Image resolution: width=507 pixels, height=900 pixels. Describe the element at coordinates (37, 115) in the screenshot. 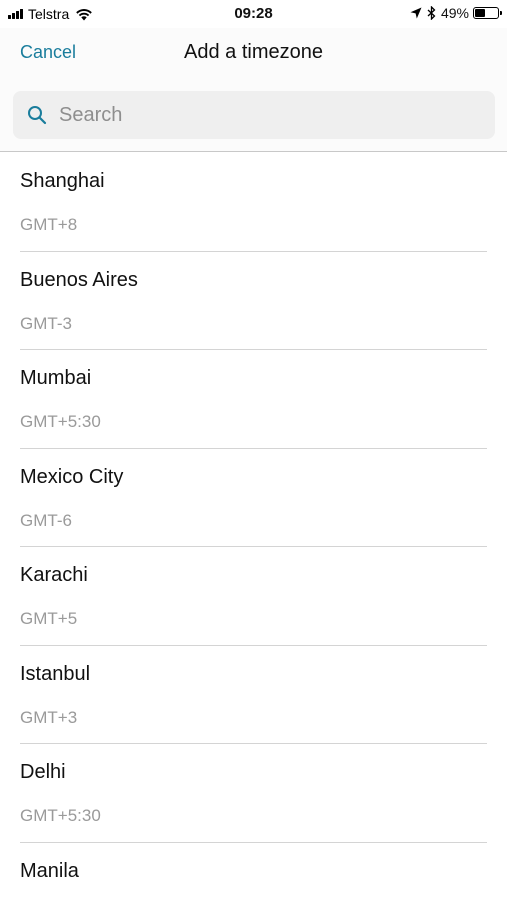

I see `search-icon` at that location.